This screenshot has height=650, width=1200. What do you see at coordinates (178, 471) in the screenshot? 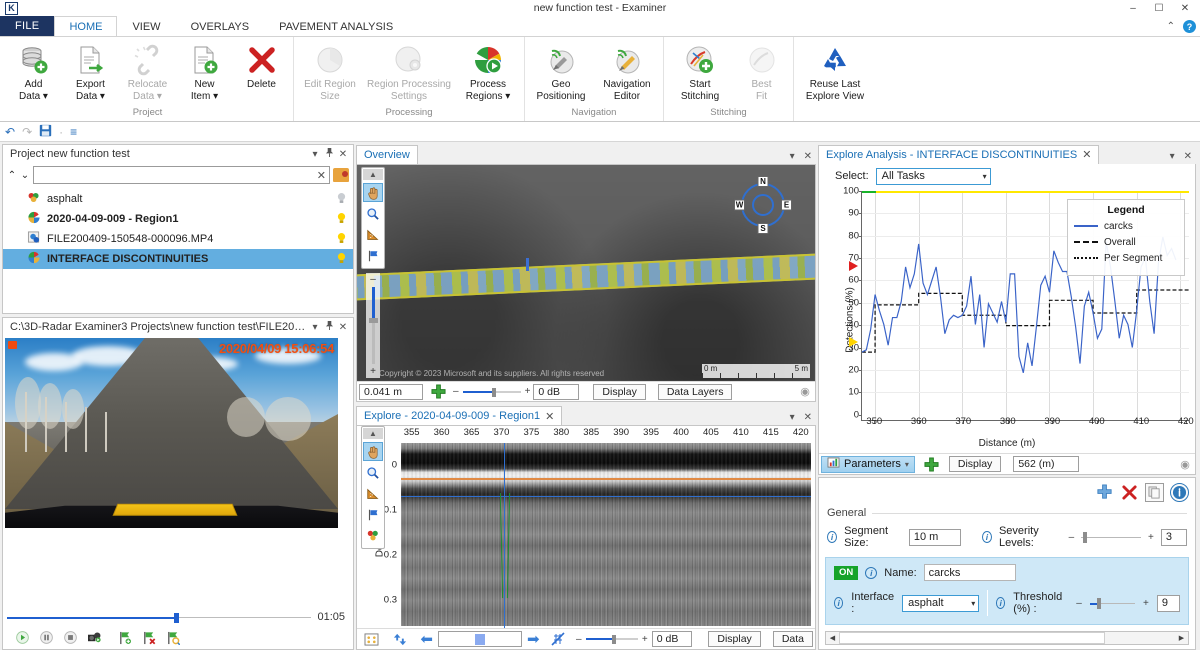
I see `video-viewport: 2020/04/09 15:06:54` at bounding box center [178, 471].